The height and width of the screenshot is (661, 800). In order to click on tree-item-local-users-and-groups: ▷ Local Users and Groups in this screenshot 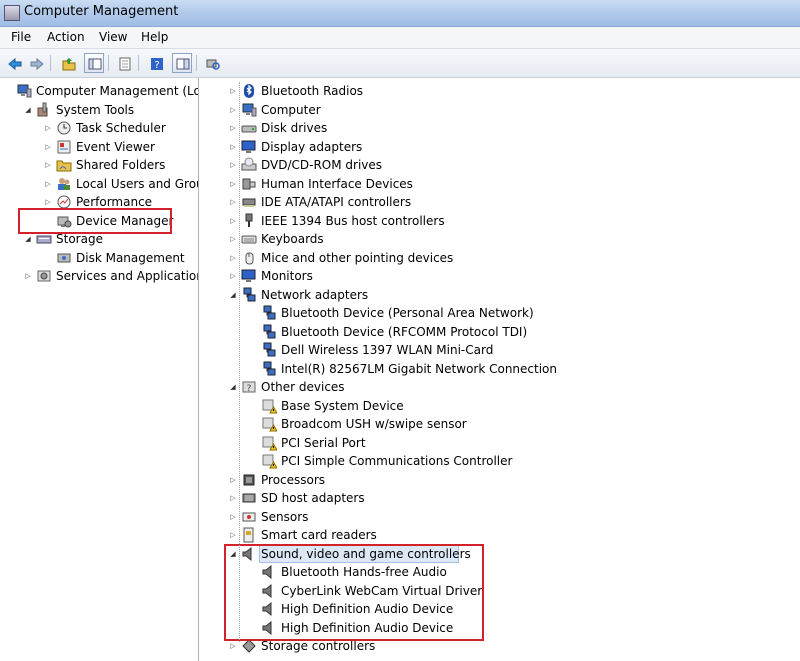, I will do `click(121, 184)`.